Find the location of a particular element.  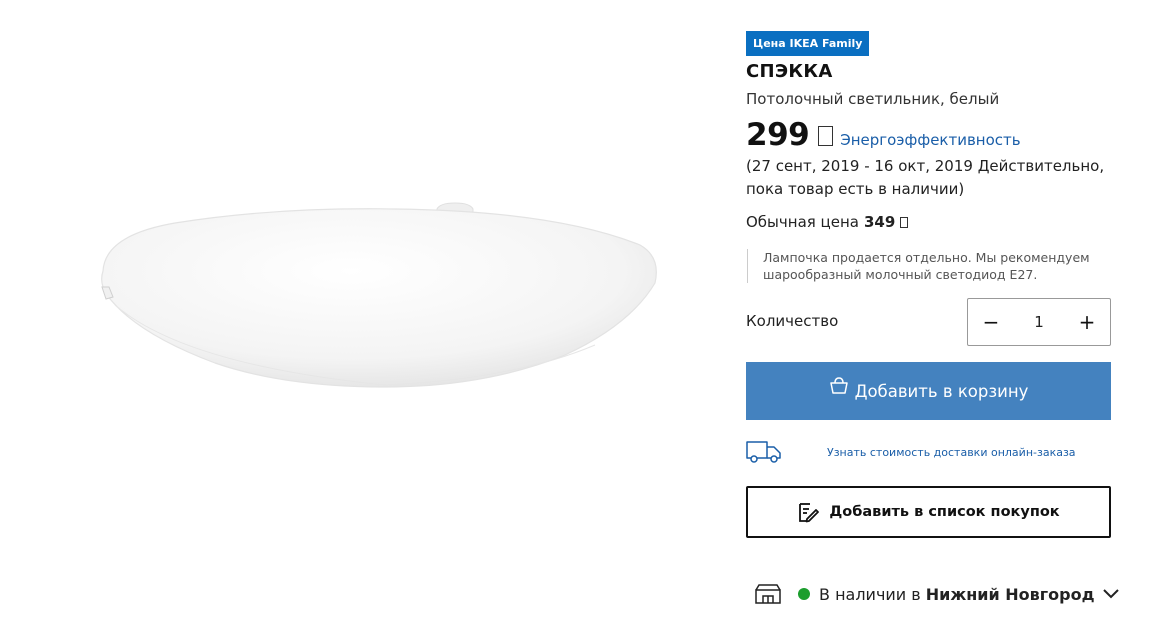

add-to-cart-button: Добавить в корзину is located at coordinates (928, 391).